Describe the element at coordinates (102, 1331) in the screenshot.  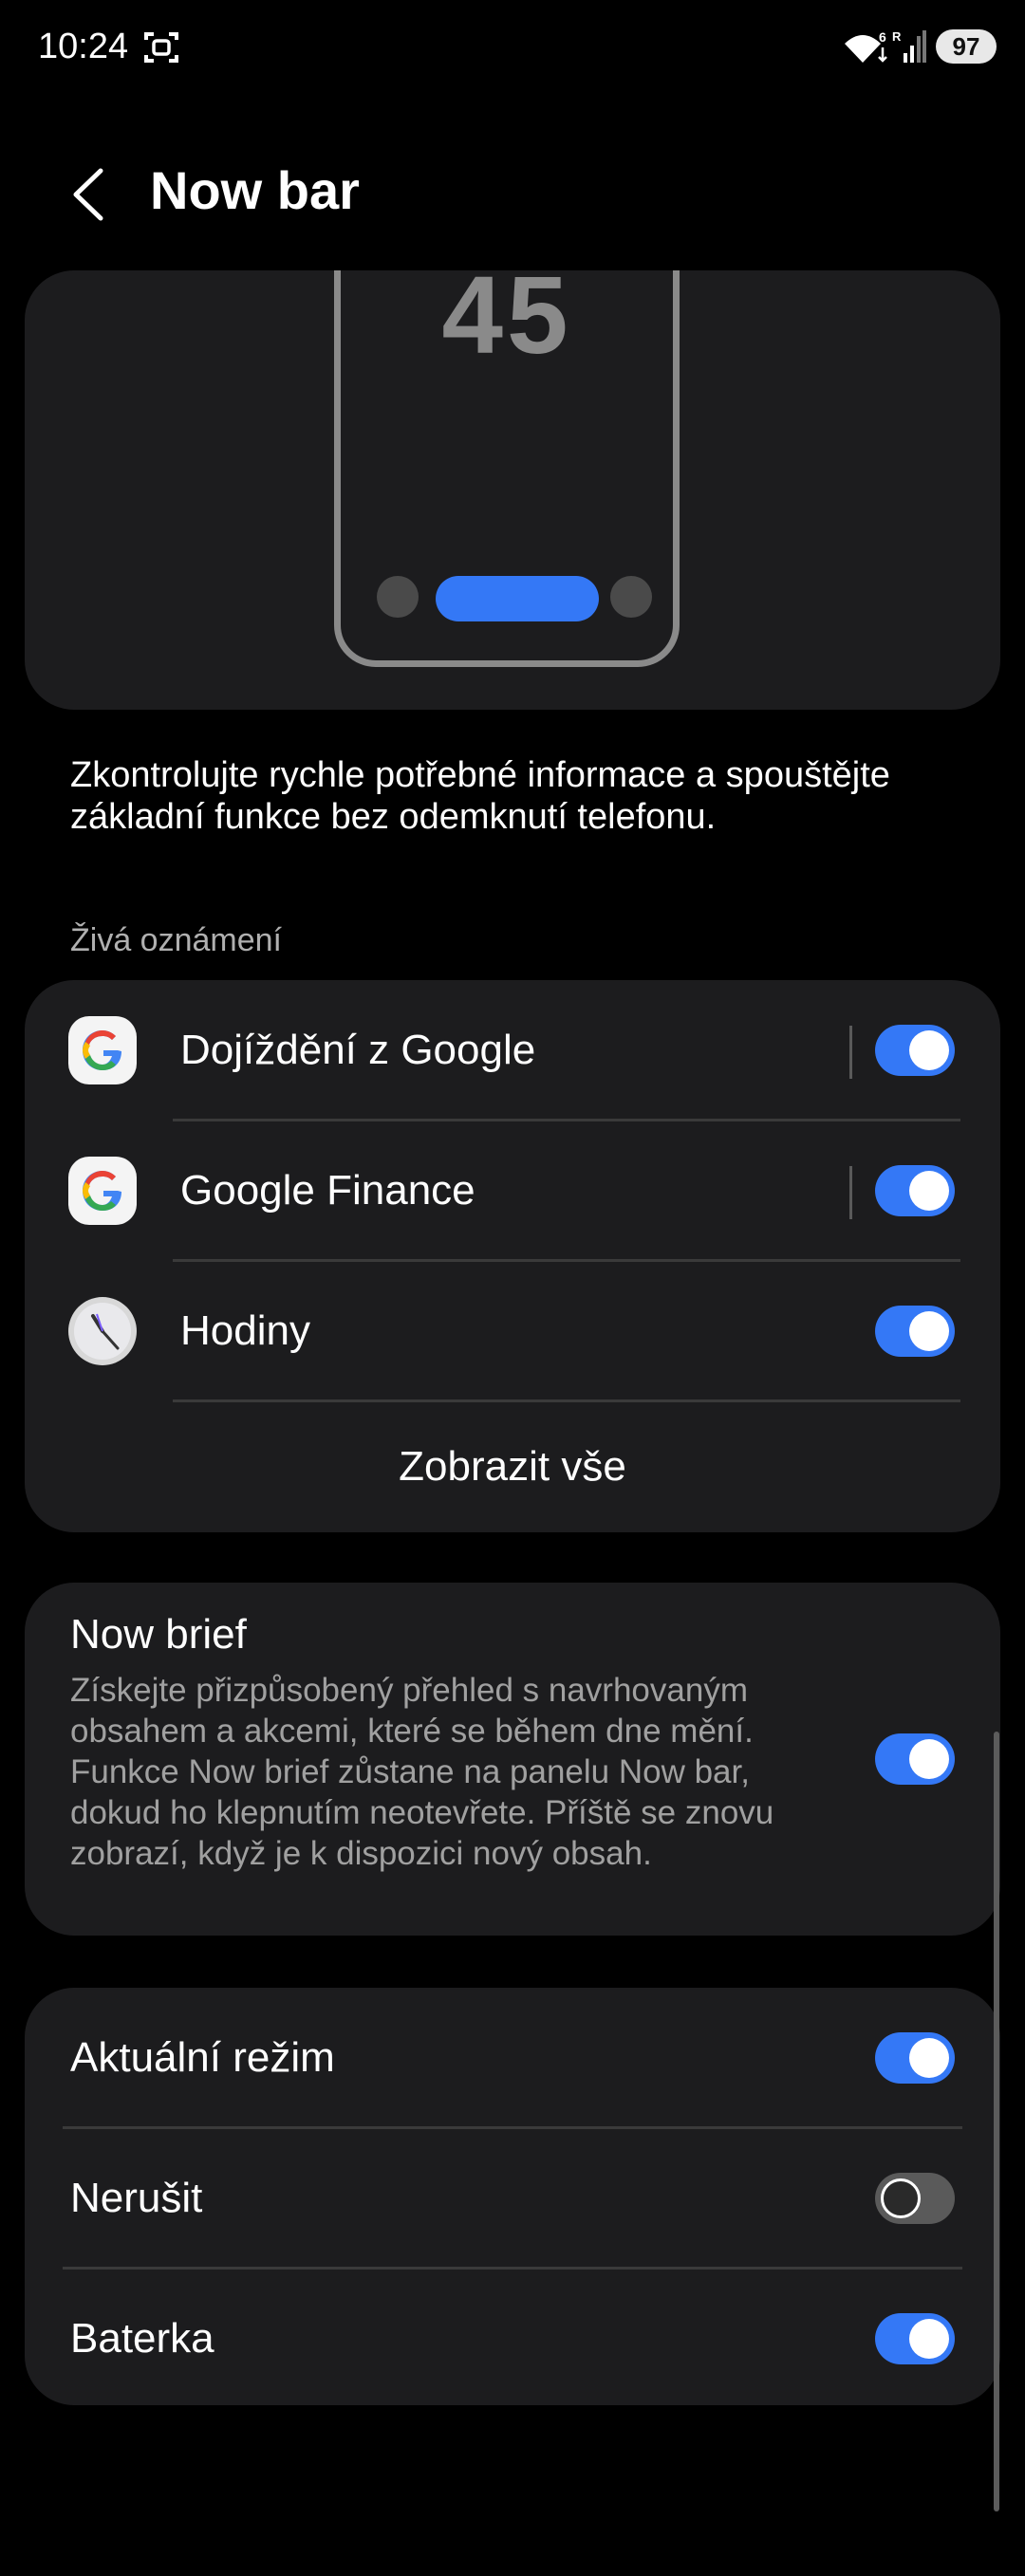
I see `clock-icon` at that location.